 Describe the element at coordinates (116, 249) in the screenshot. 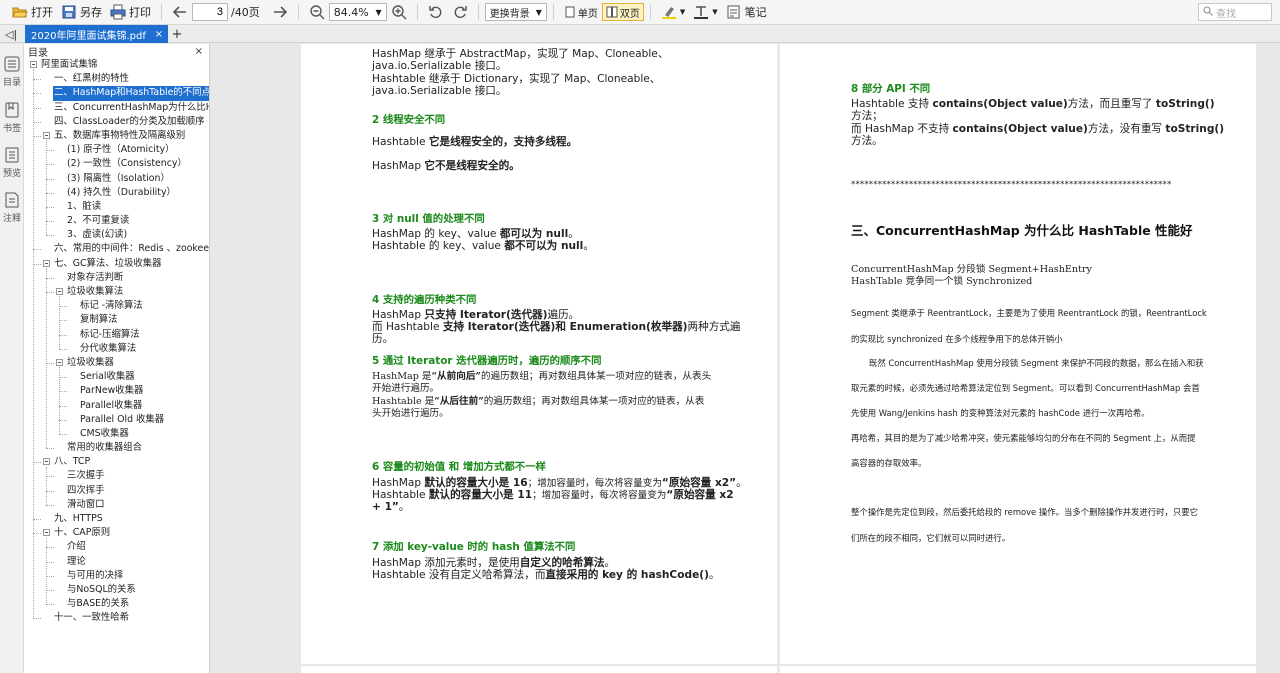

I see `outline-item: 六、常用的中间件：Redis 、zookeeper` at that location.